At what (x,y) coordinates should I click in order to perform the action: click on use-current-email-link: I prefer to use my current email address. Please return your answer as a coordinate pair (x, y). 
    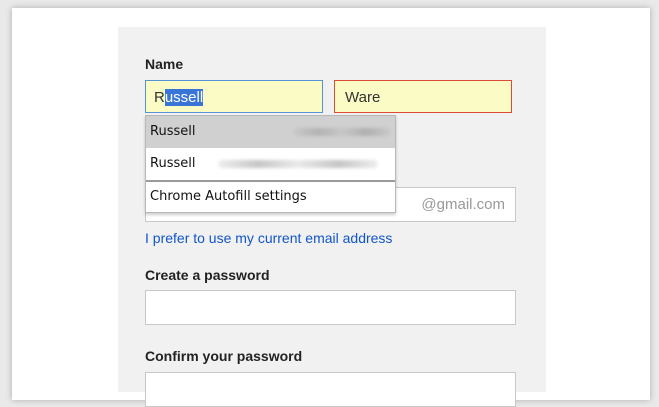
    Looking at the image, I should click on (268, 238).